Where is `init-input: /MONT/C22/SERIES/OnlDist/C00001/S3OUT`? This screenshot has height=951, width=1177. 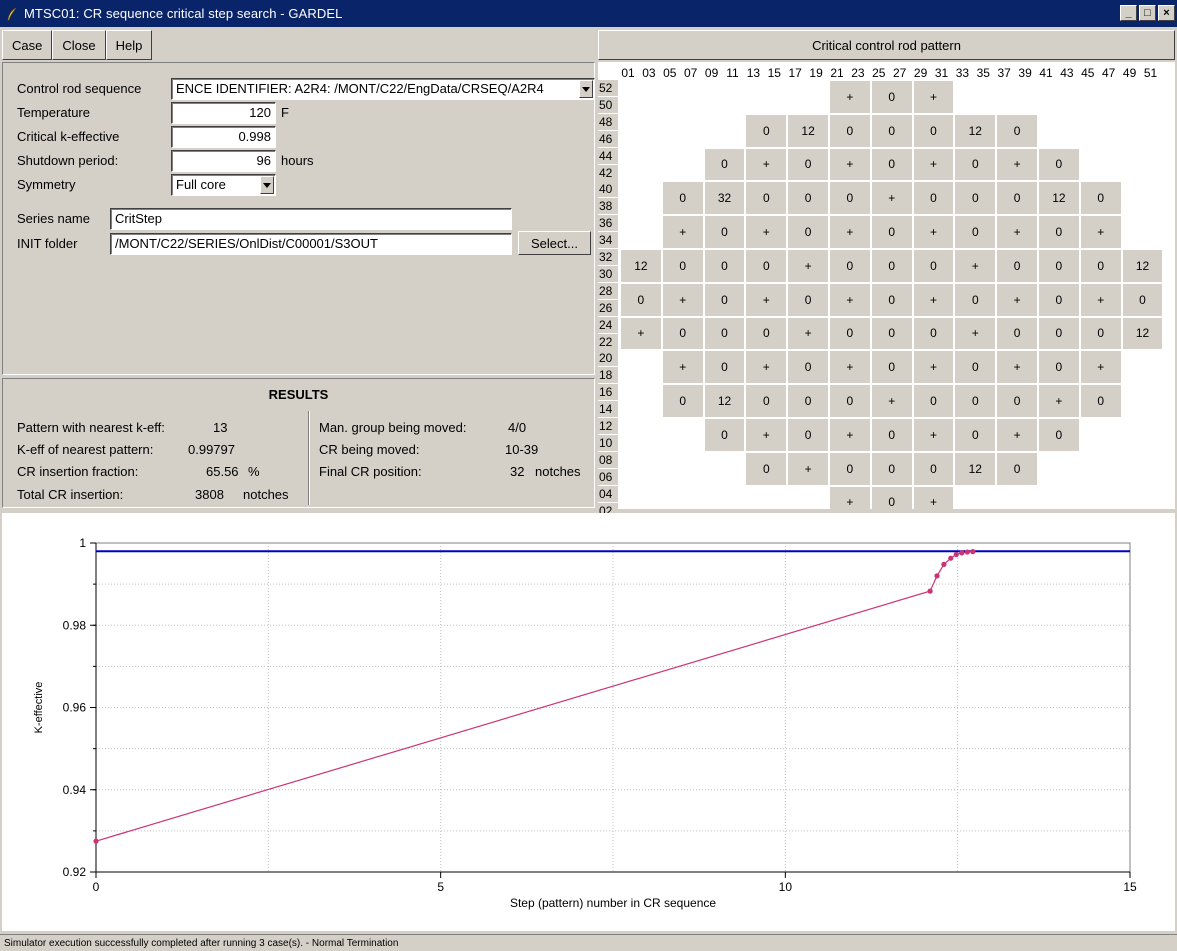 init-input: /MONT/C22/SERIES/OnlDist/C00001/S3OUT is located at coordinates (311, 244).